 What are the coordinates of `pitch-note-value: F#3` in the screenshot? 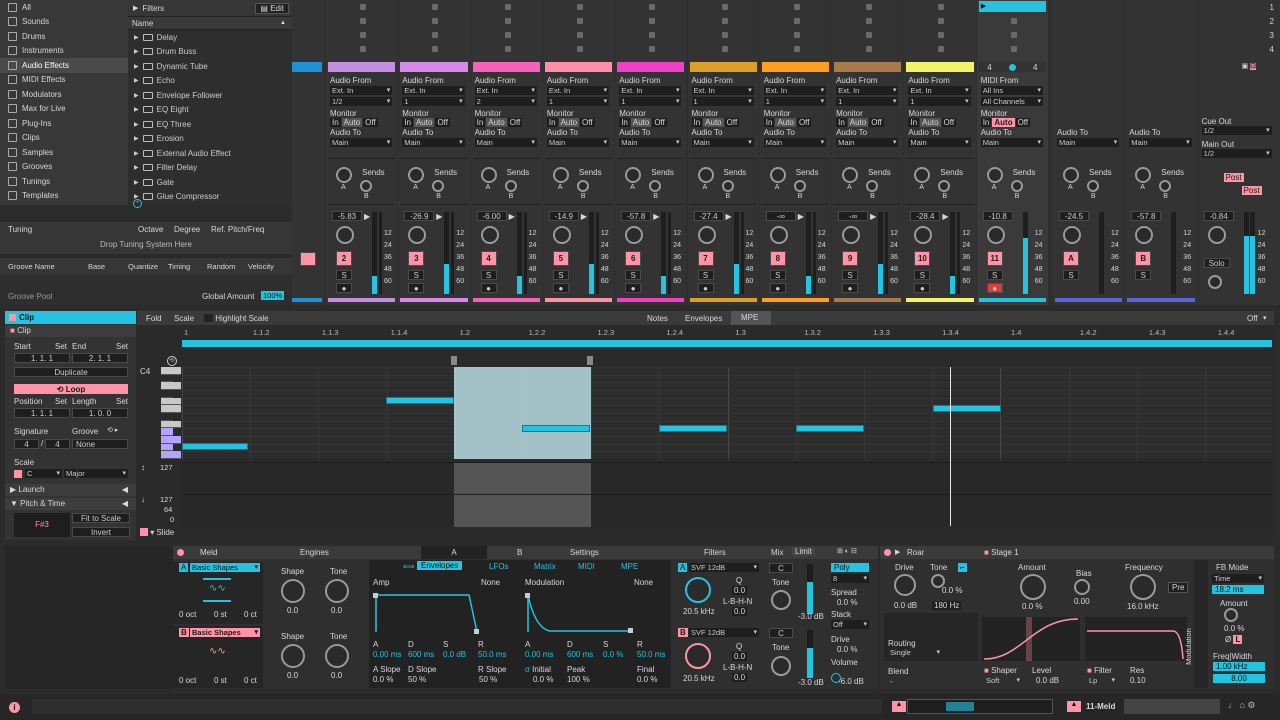 It's located at (42, 525).